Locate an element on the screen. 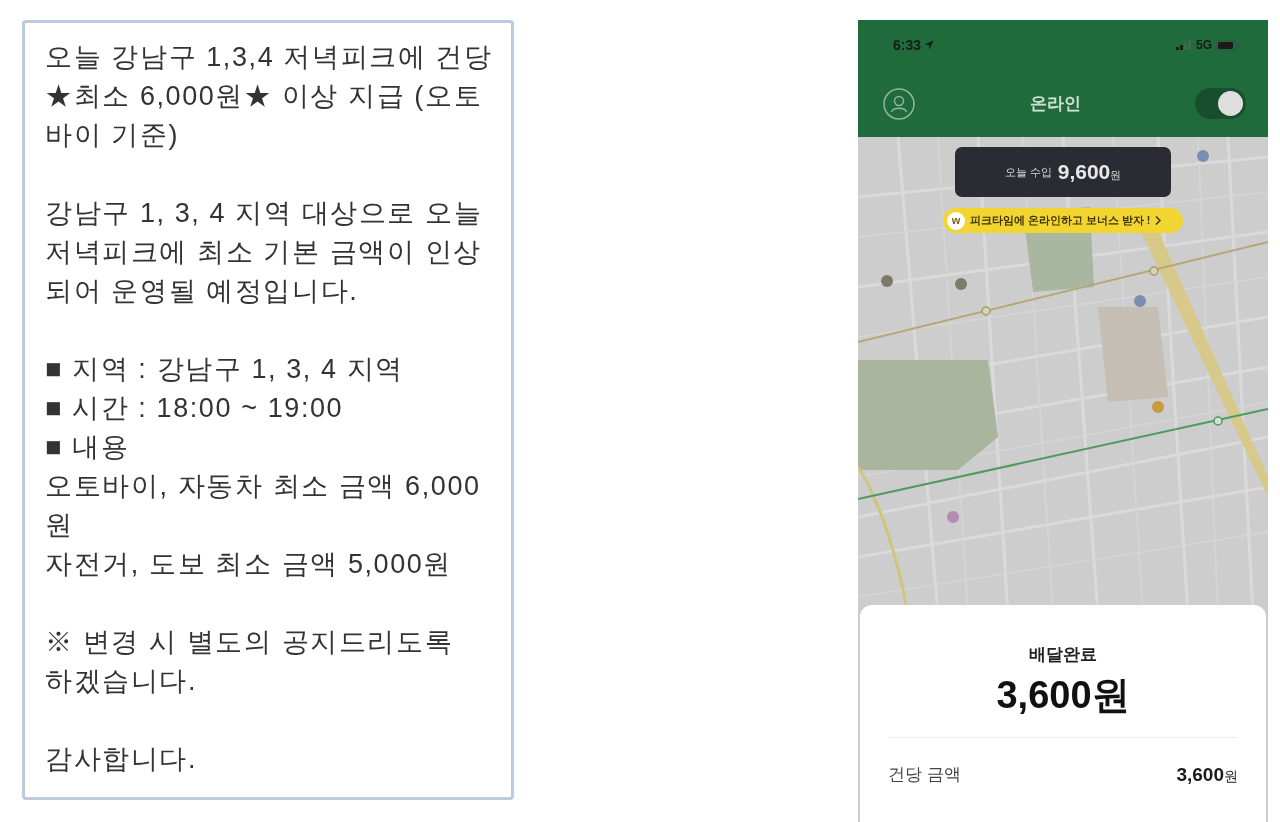  notice-paragraph: 오늘 강남구 1,3,4 저녁피크에 건당 ★최소 6,000원★ 이상 지급 (오토 바이 기준) is located at coordinates (269, 96).